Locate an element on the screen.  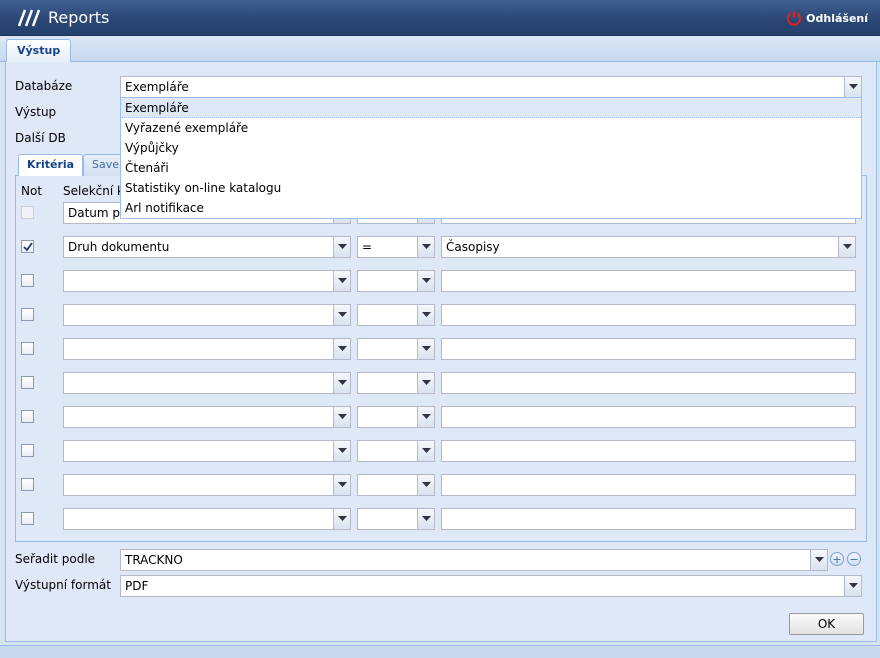
format-label: Výstupní formát is located at coordinates (63, 585).